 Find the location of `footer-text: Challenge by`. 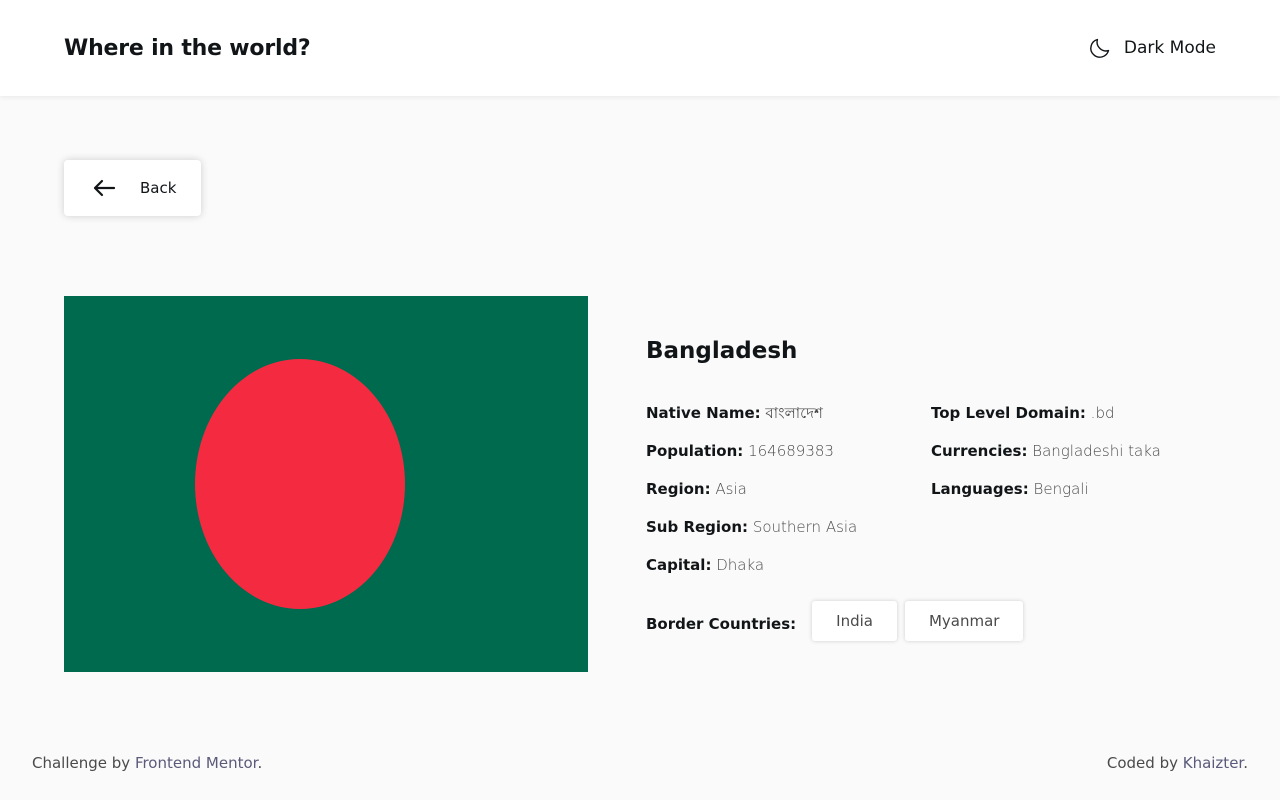

footer-text: Challenge by is located at coordinates (83, 763).